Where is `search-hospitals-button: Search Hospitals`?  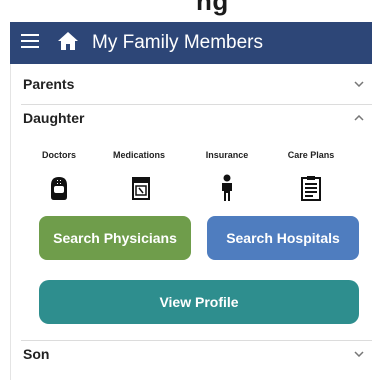 search-hospitals-button: Search Hospitals is located at coordinates (283, 238).